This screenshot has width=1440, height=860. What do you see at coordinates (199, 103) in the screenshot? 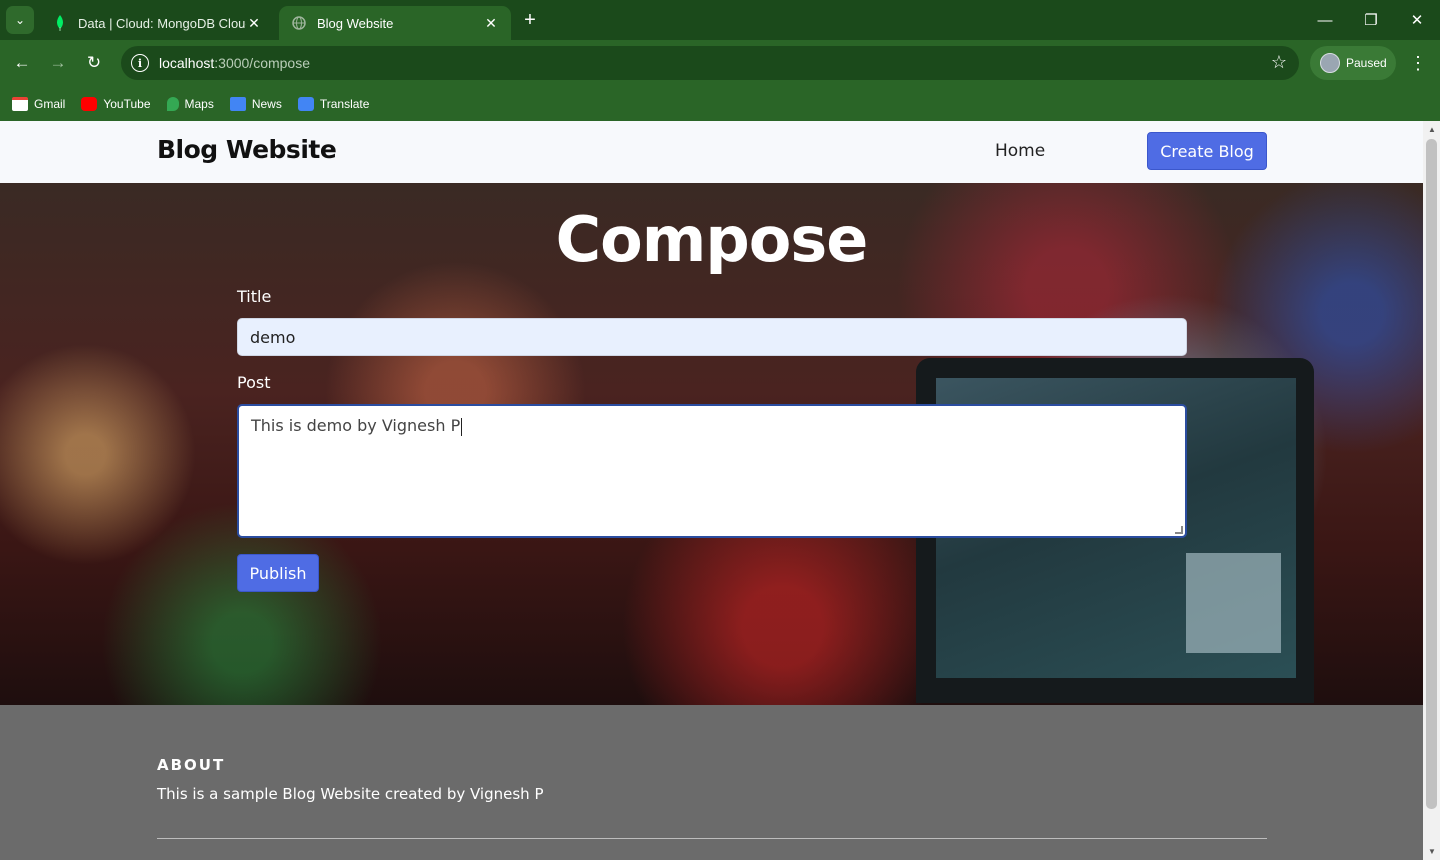
I see `bookmark-label: Maps` at bounding box center [199, 103].